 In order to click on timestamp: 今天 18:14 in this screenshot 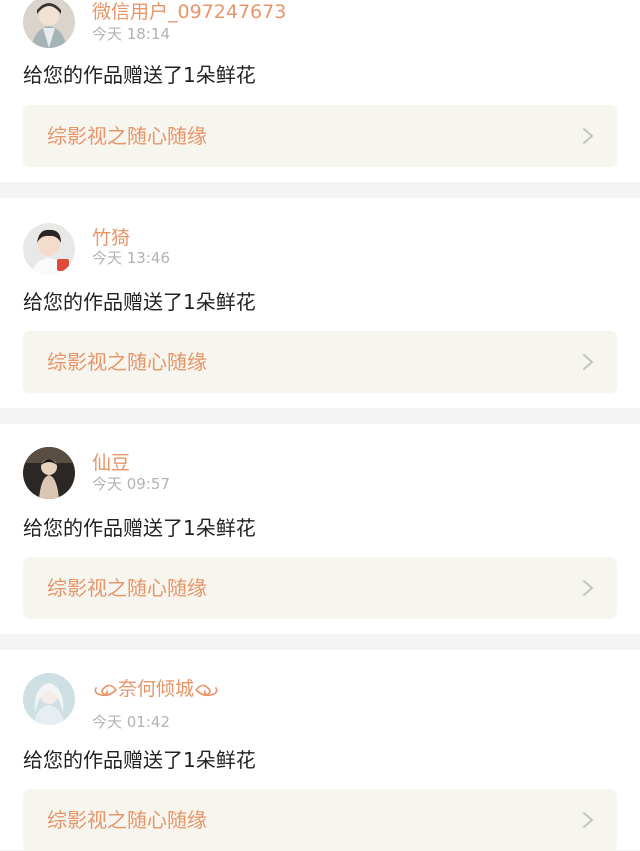, I will do `click(131, 34)`.